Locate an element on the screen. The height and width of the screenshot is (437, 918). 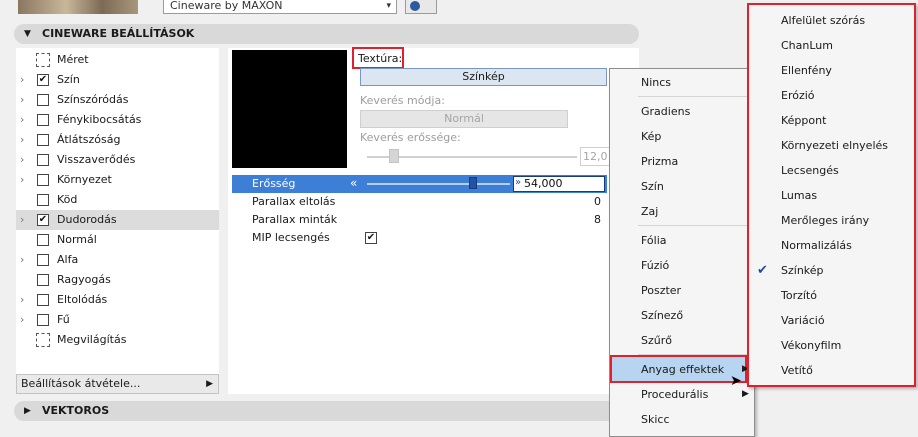
tree-item: › Eltolódás is located at coordinates (117, 300).